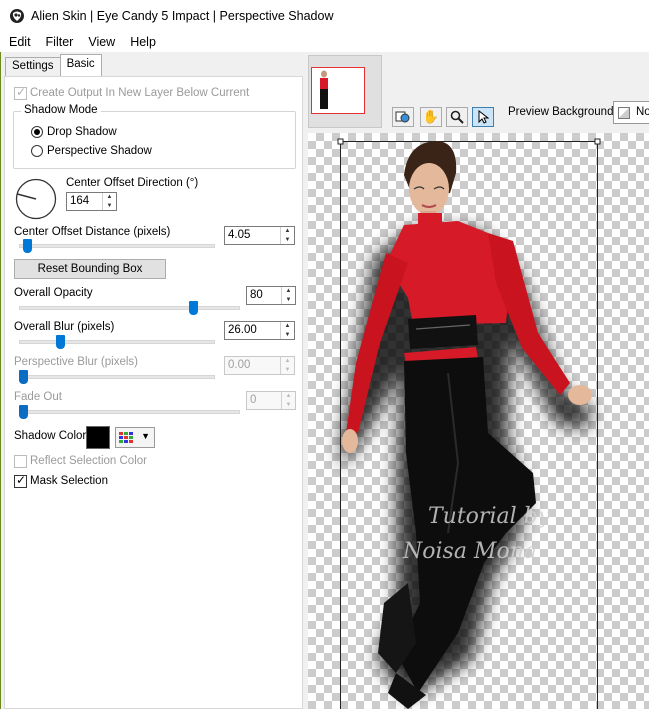 This screenshot has height=709, width=649. I want to click on center-offset-distance-track, so click(117, 246).